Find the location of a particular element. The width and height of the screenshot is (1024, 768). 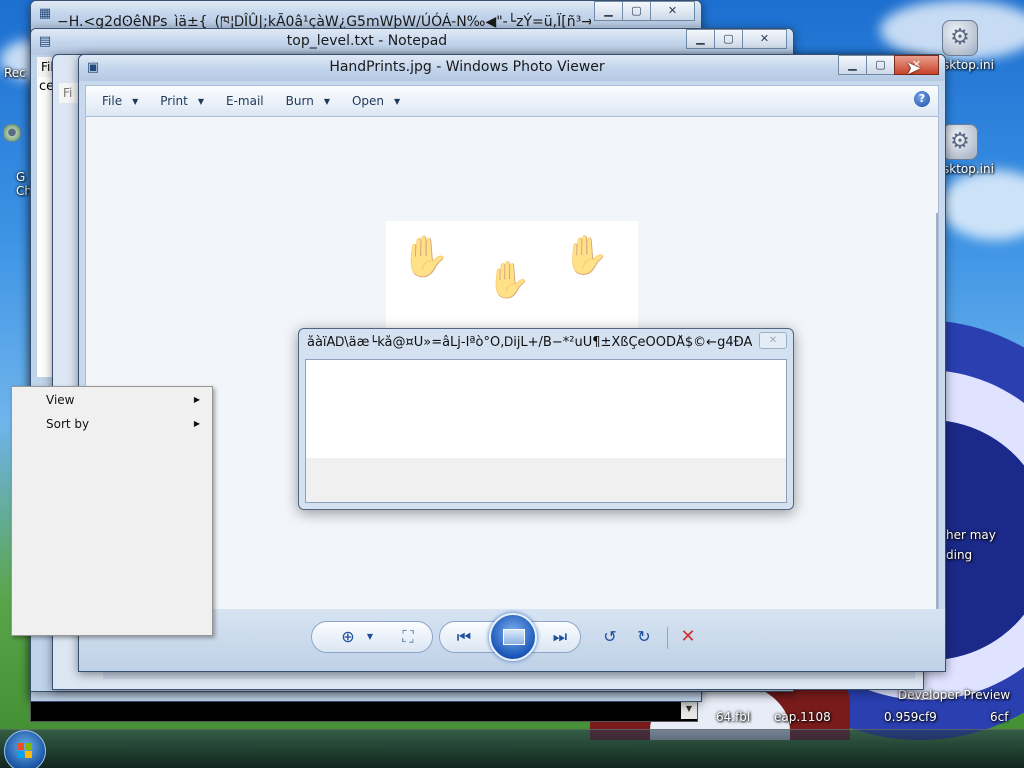

divider is located at coordinates (667, 638).